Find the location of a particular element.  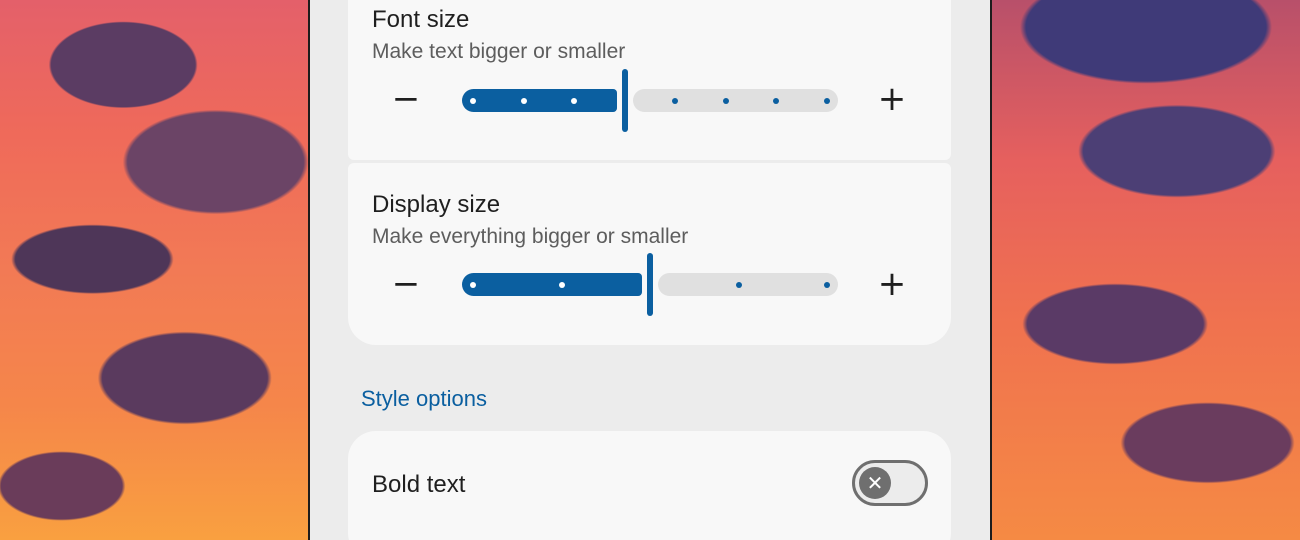

display-size-slider is located at coordinates (650, 284).